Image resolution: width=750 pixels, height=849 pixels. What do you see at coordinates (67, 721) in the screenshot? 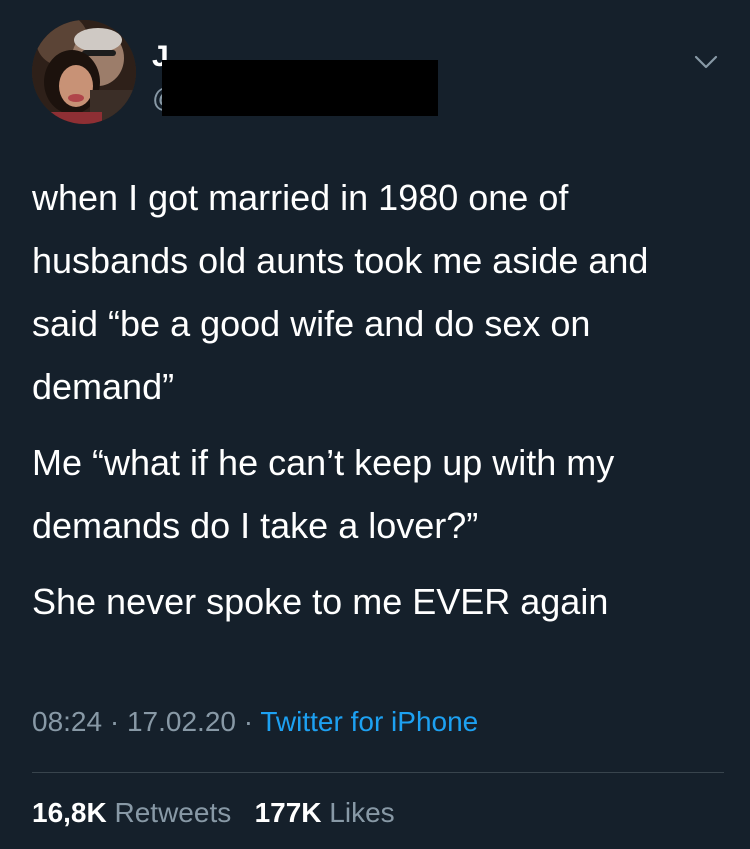
I see `tweet-time: 08:24` at bounding box center [67, 721].